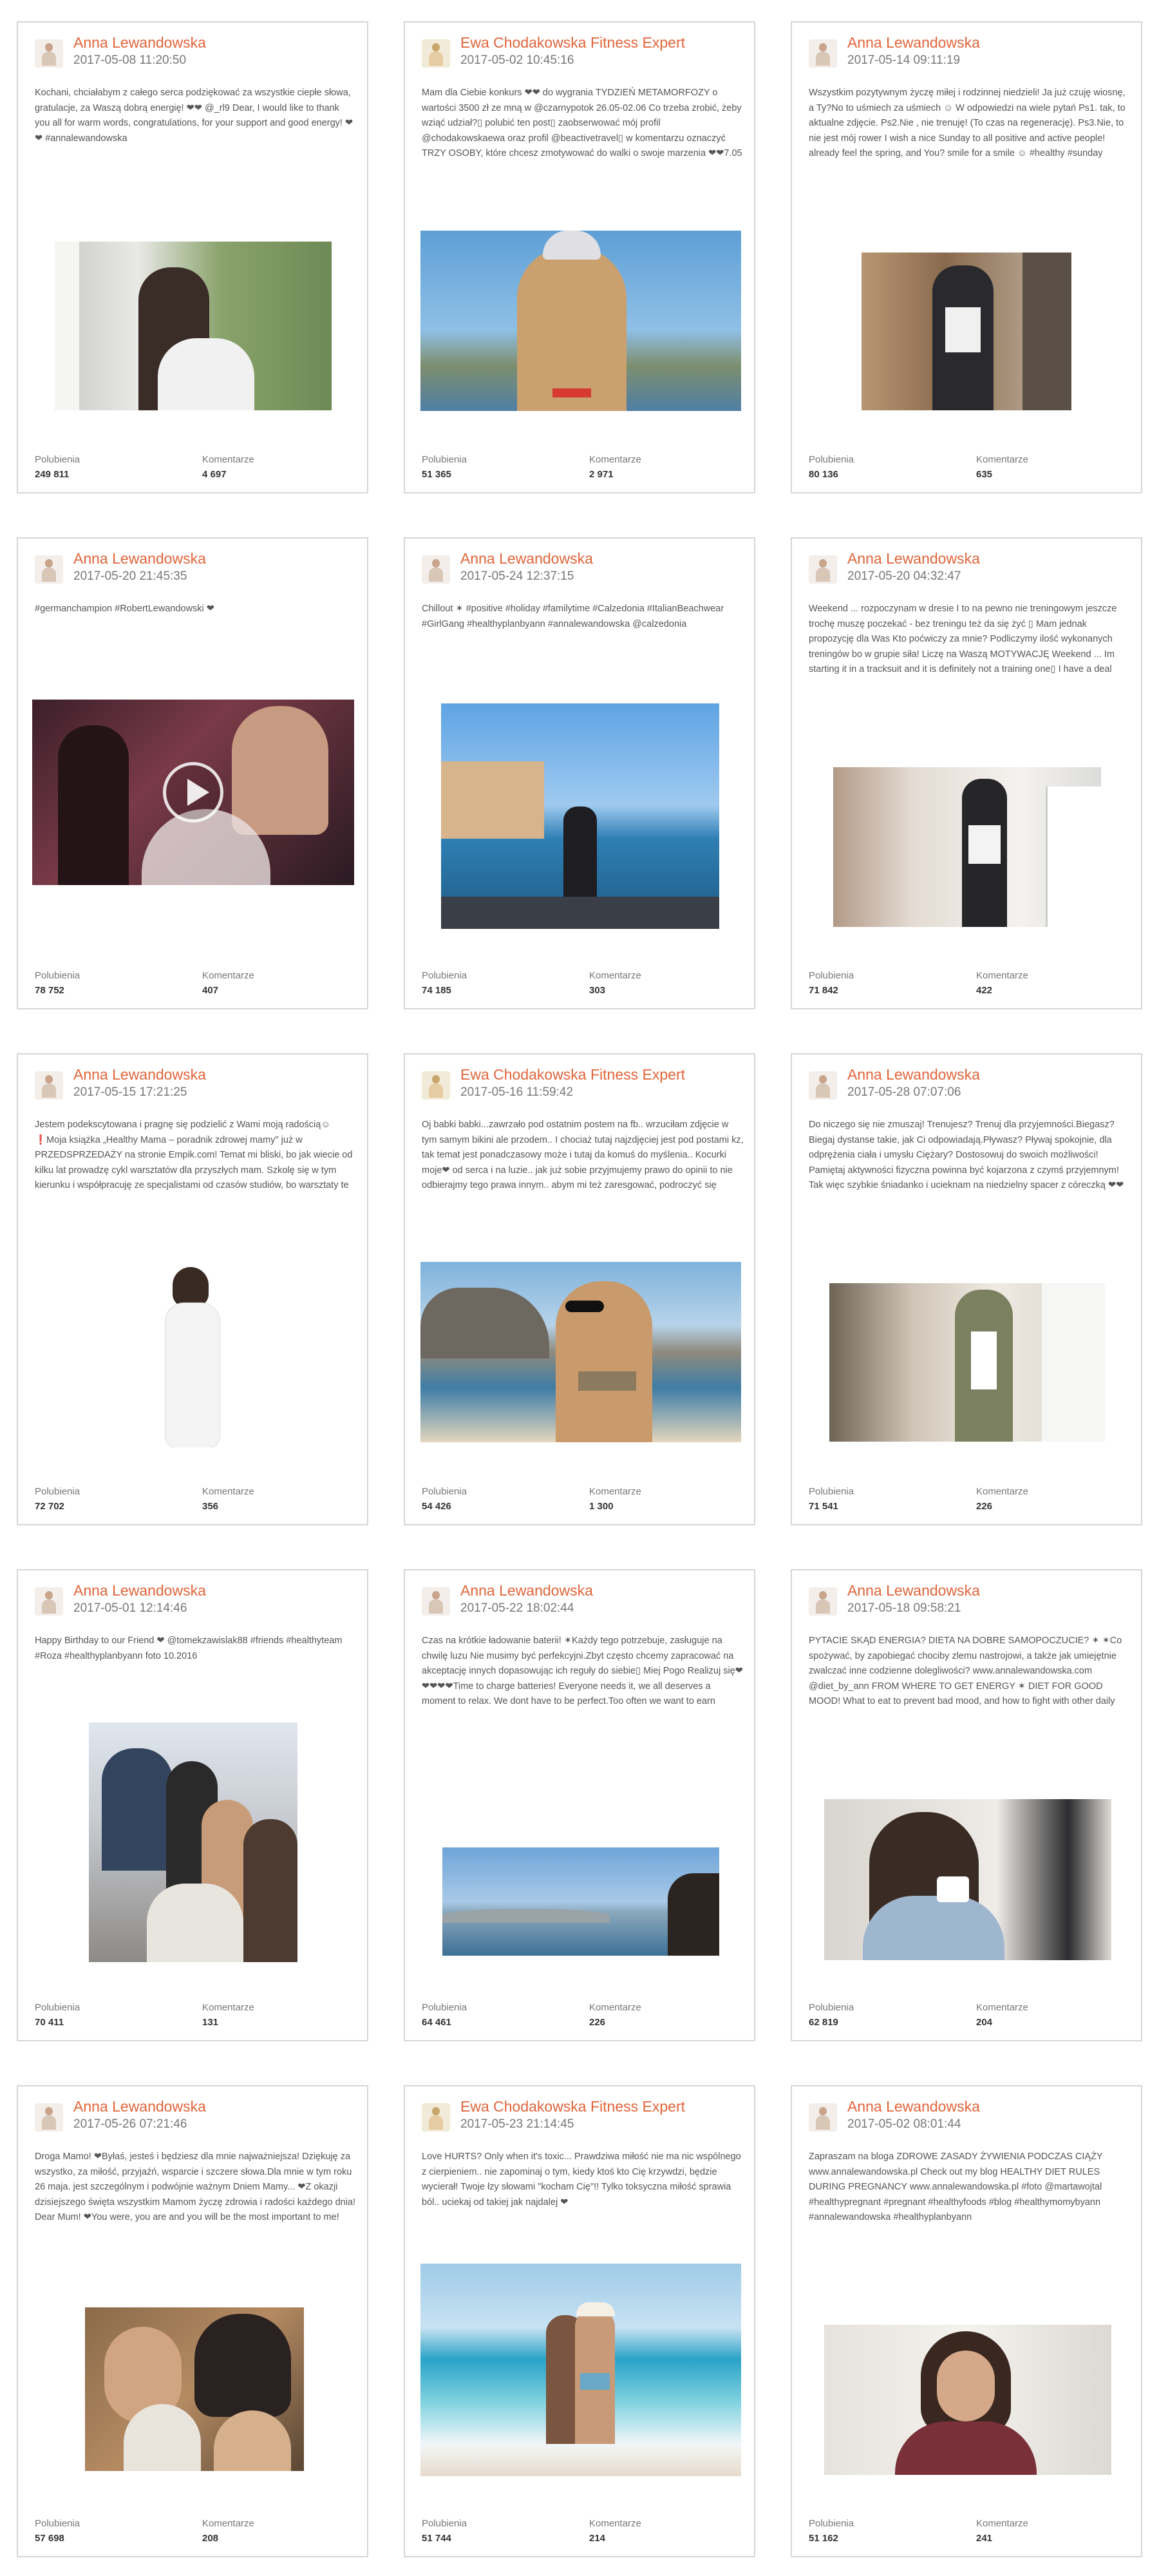  I want to click on comments-count: 204, so click(984, 2022).